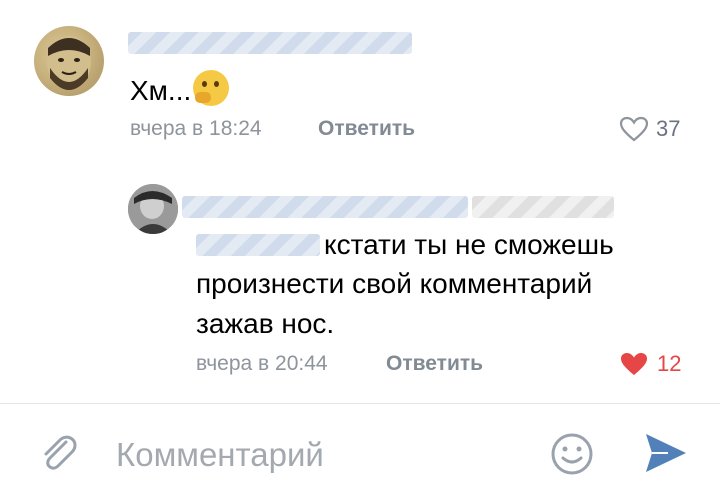 This screenshot has width=720, height=487. I want to click on attach-button, so click(58, 452).